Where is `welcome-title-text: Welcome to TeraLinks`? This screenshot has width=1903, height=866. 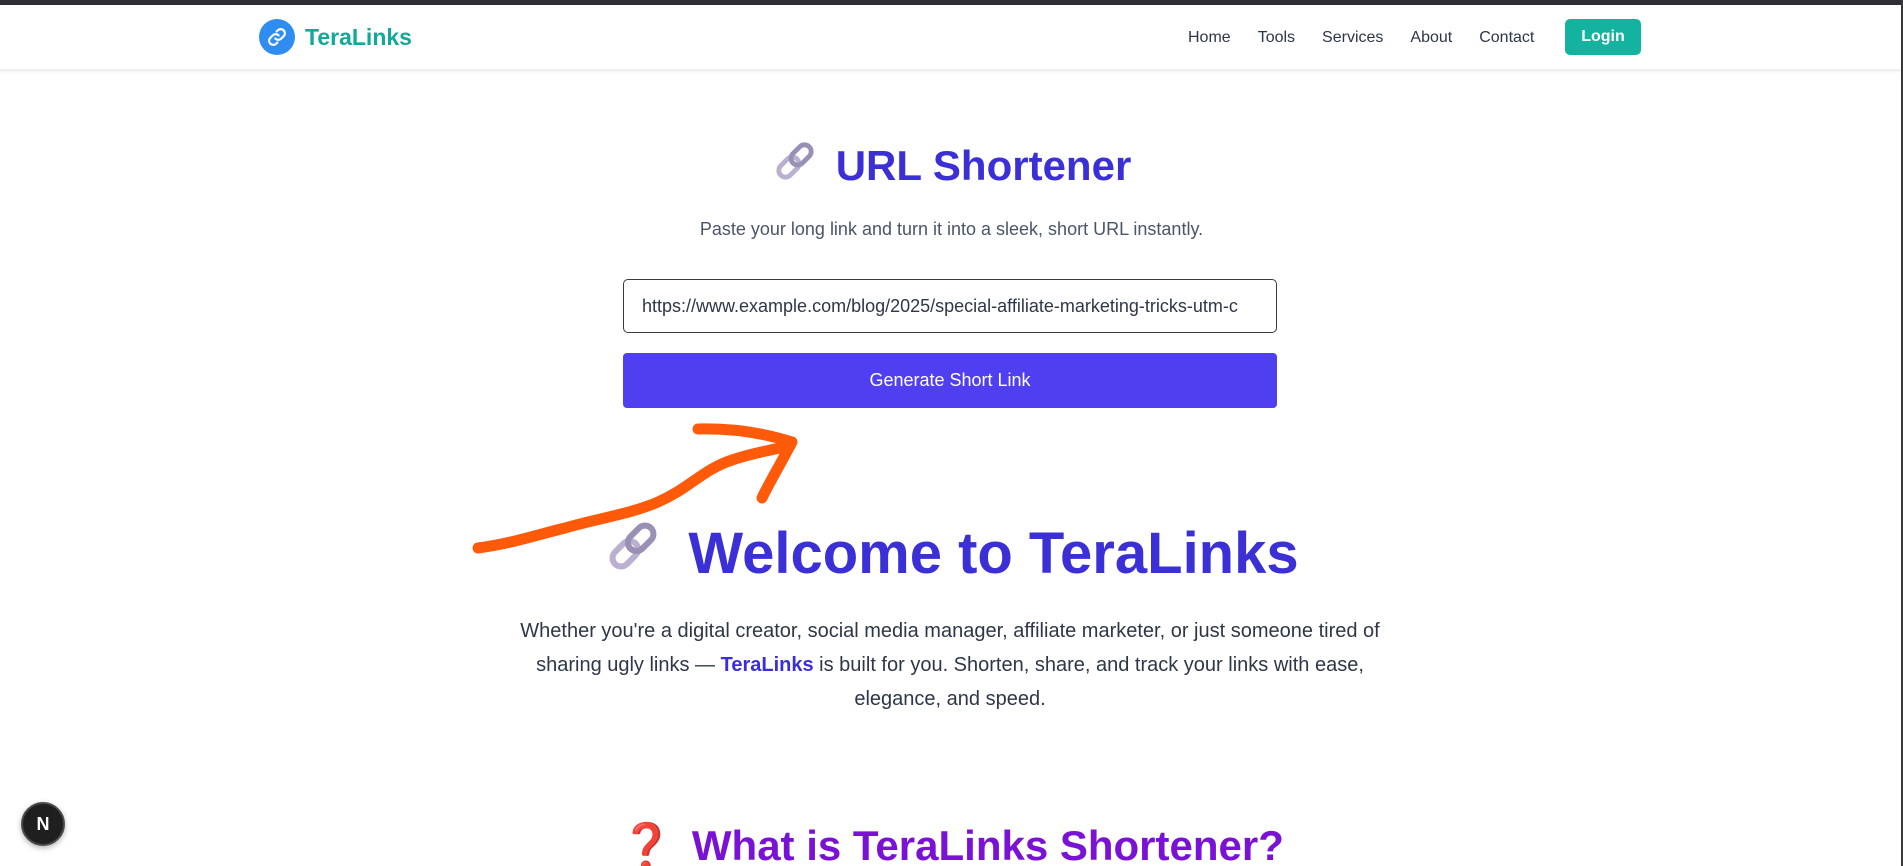 welcome-title-text: Welcome to TeraLinks is located at coordinates (993, 553).